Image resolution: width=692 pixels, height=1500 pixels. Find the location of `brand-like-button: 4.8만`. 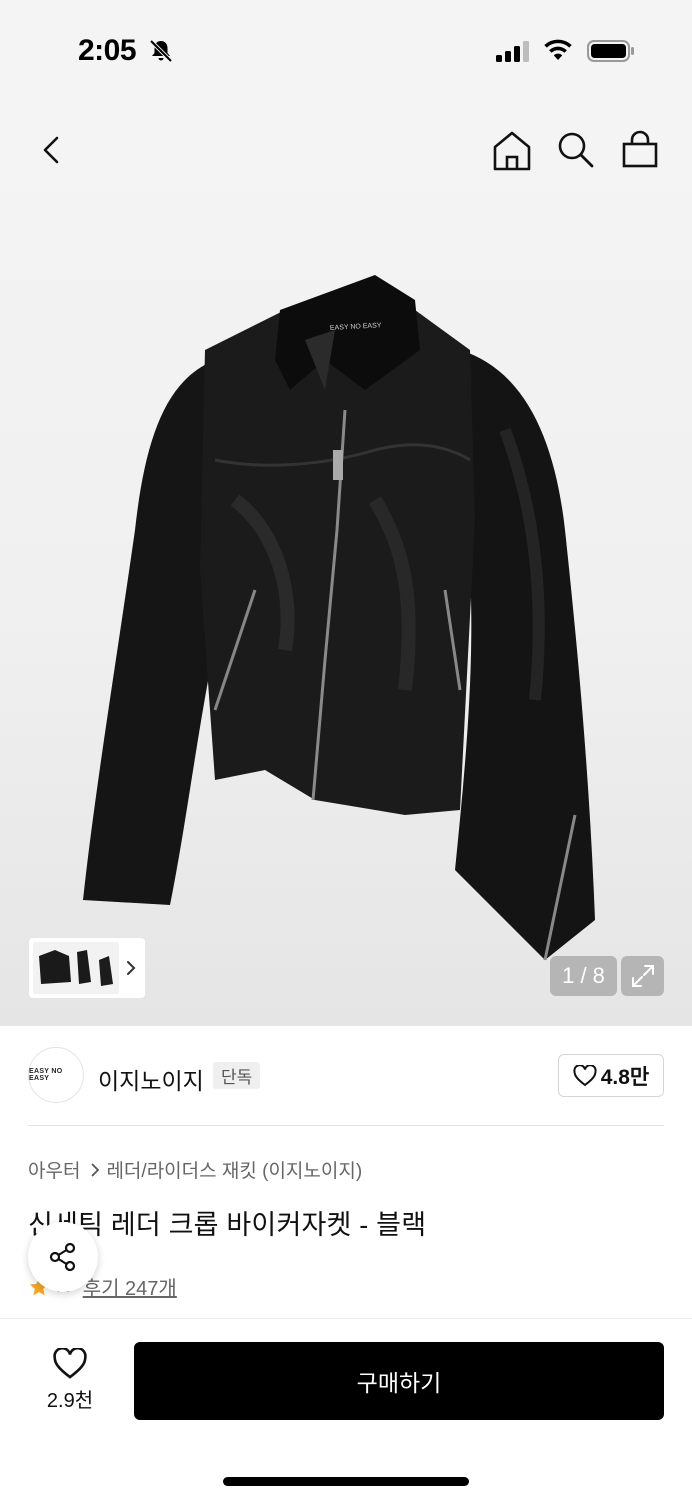

brand-like-button: 4.8만 is located at coordinates (611, 1075).